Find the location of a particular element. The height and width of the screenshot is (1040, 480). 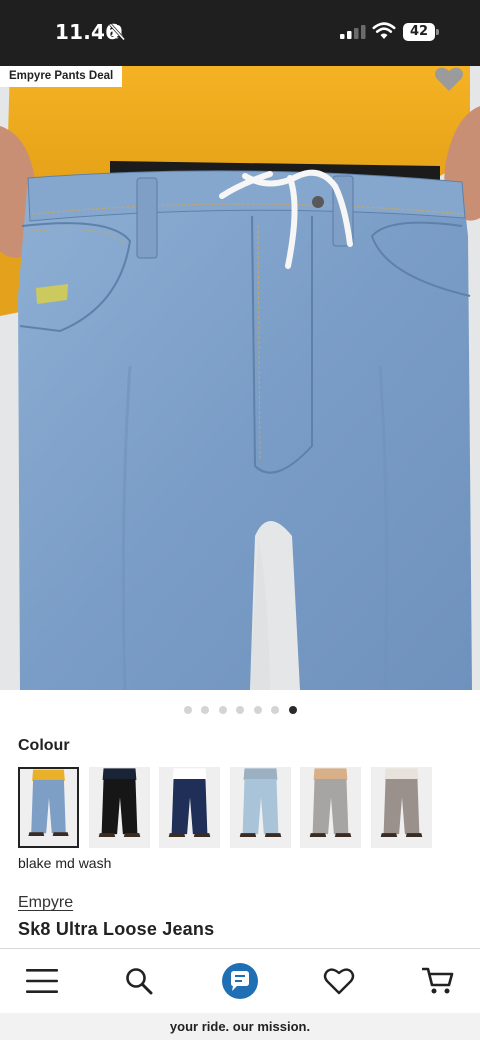

menu-icon is located at coordinates (42, 981).